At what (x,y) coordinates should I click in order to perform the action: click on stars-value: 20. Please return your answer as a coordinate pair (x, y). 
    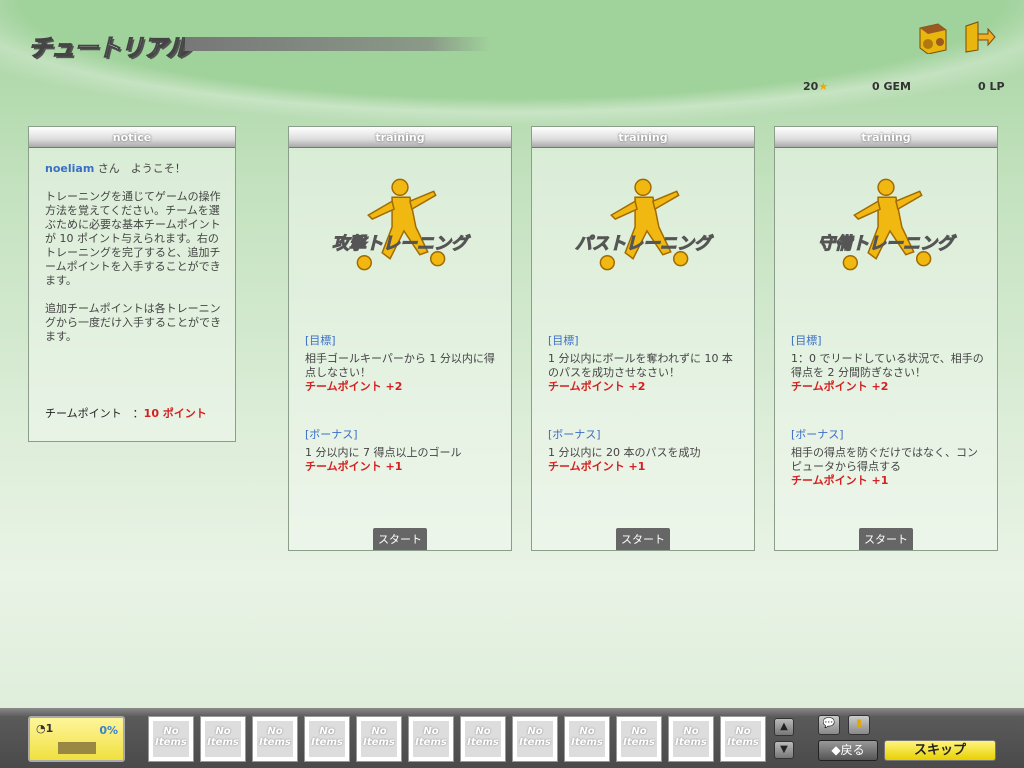
    Looking at the image, I should click on (811, 86).